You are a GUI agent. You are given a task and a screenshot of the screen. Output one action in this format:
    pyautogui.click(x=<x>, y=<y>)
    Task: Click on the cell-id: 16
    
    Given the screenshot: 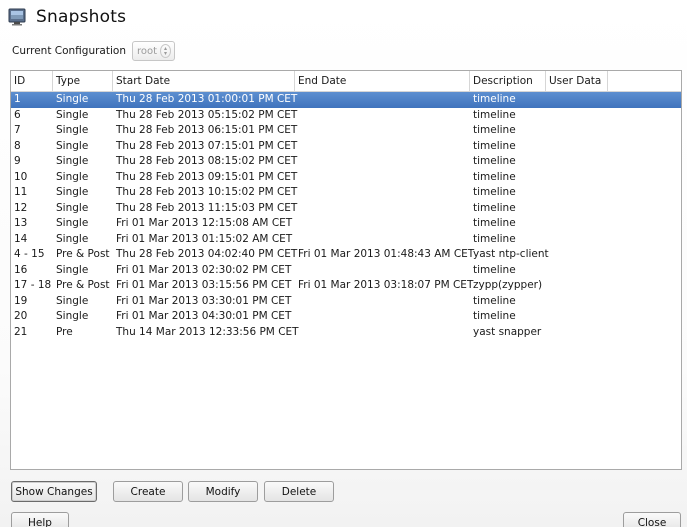 What is the action you would take?
    pyautogui.click(x=21, y=269)
    